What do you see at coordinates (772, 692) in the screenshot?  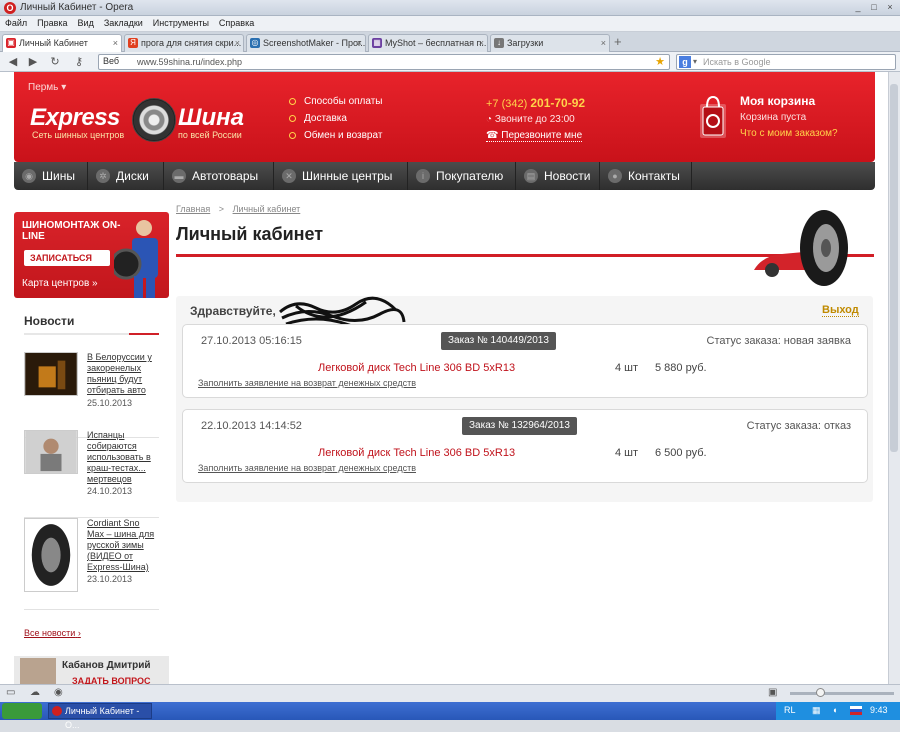 I see `view-icon: ▣` at bounding box center [772, 692].